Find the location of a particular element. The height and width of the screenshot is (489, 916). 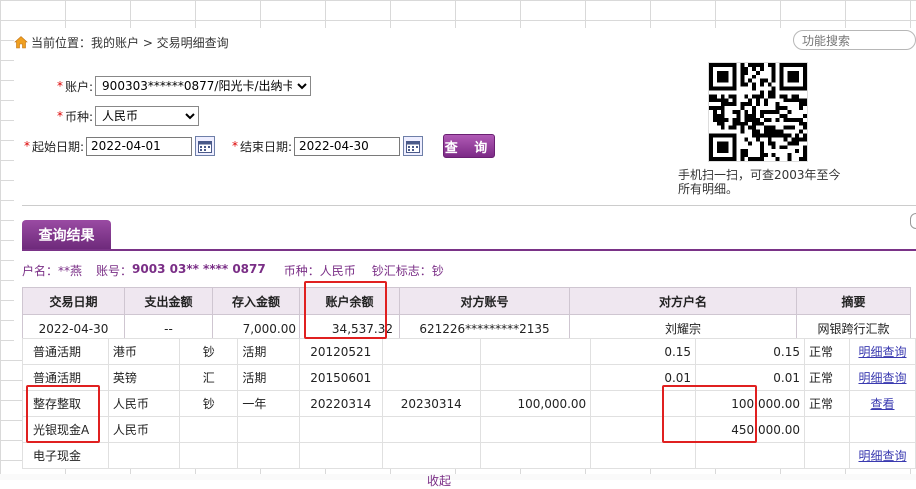

deposit-cell-action: 查看 is located at coordinates (882, 403).